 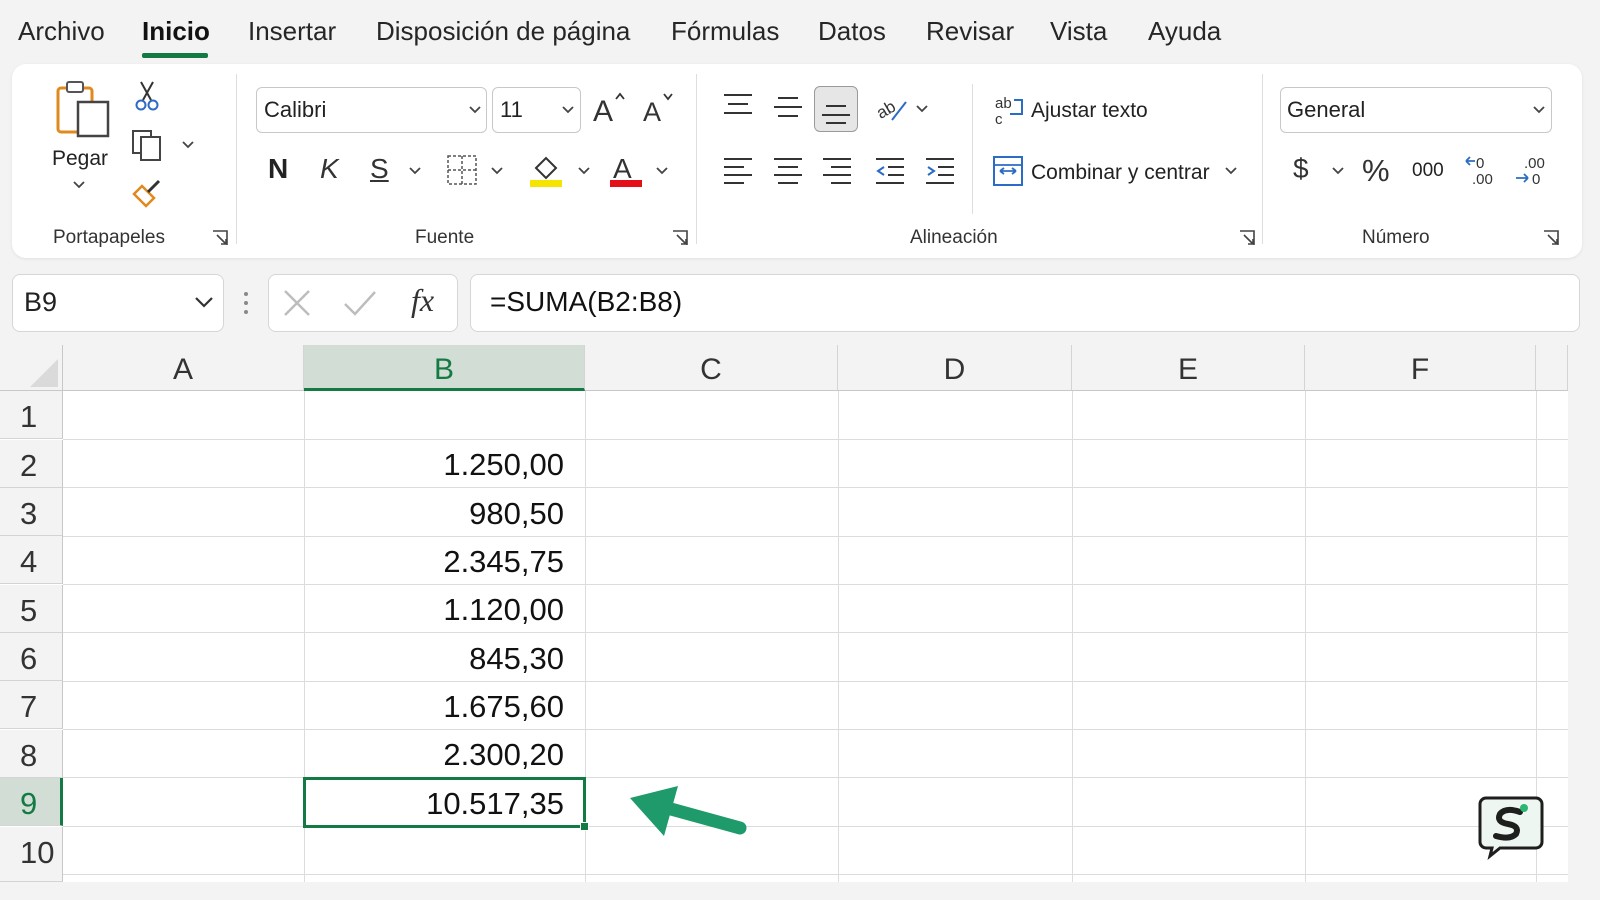 What do you see at coordinates (31, 802) in the screenshot?
I see `row-header-9: 9` at bounding box center [31, 802].